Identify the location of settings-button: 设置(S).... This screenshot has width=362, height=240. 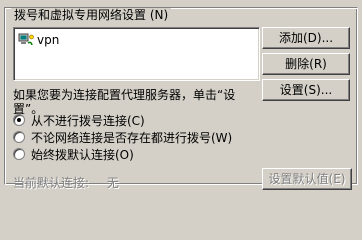
(306, 90).